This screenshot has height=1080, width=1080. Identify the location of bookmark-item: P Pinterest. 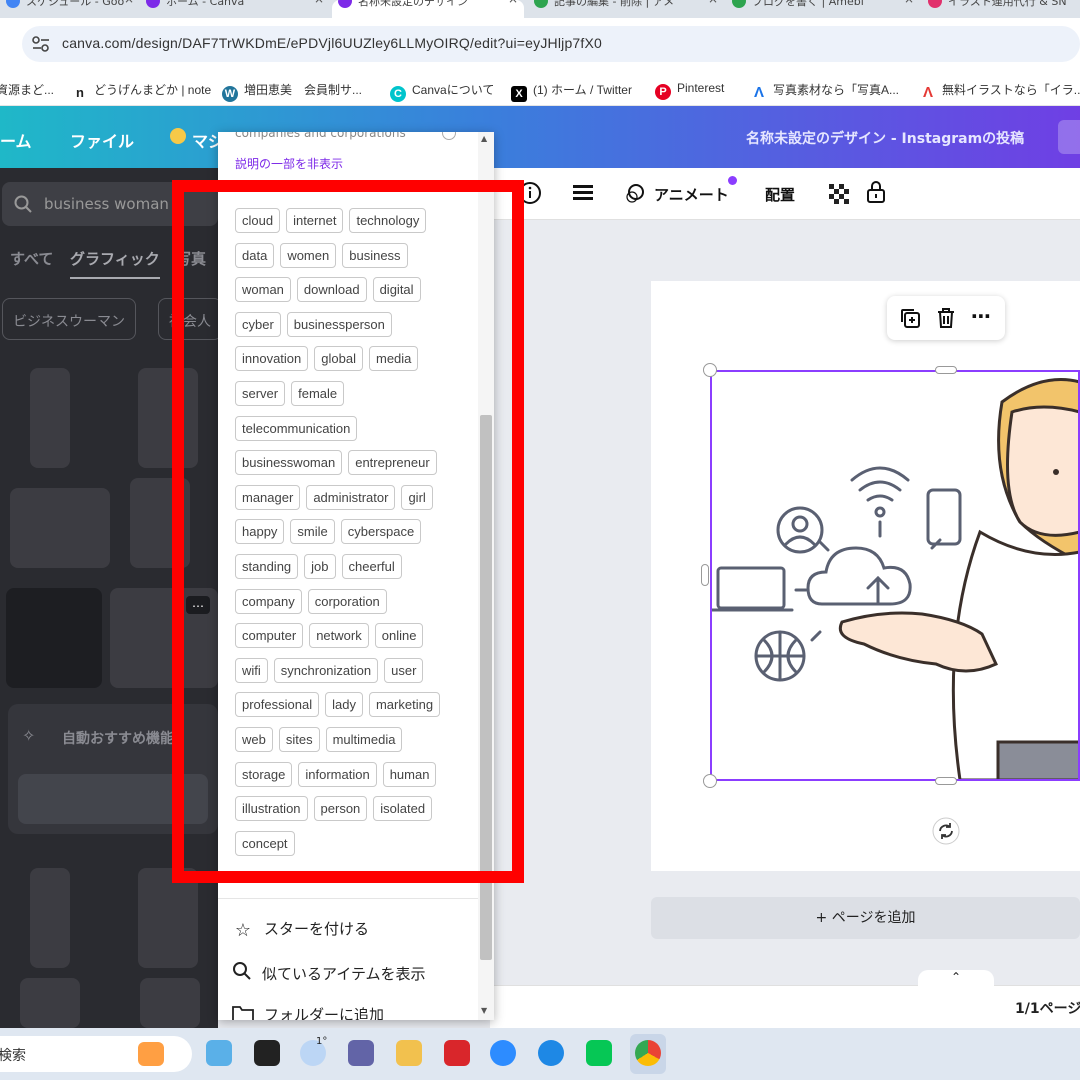
(689, 90).